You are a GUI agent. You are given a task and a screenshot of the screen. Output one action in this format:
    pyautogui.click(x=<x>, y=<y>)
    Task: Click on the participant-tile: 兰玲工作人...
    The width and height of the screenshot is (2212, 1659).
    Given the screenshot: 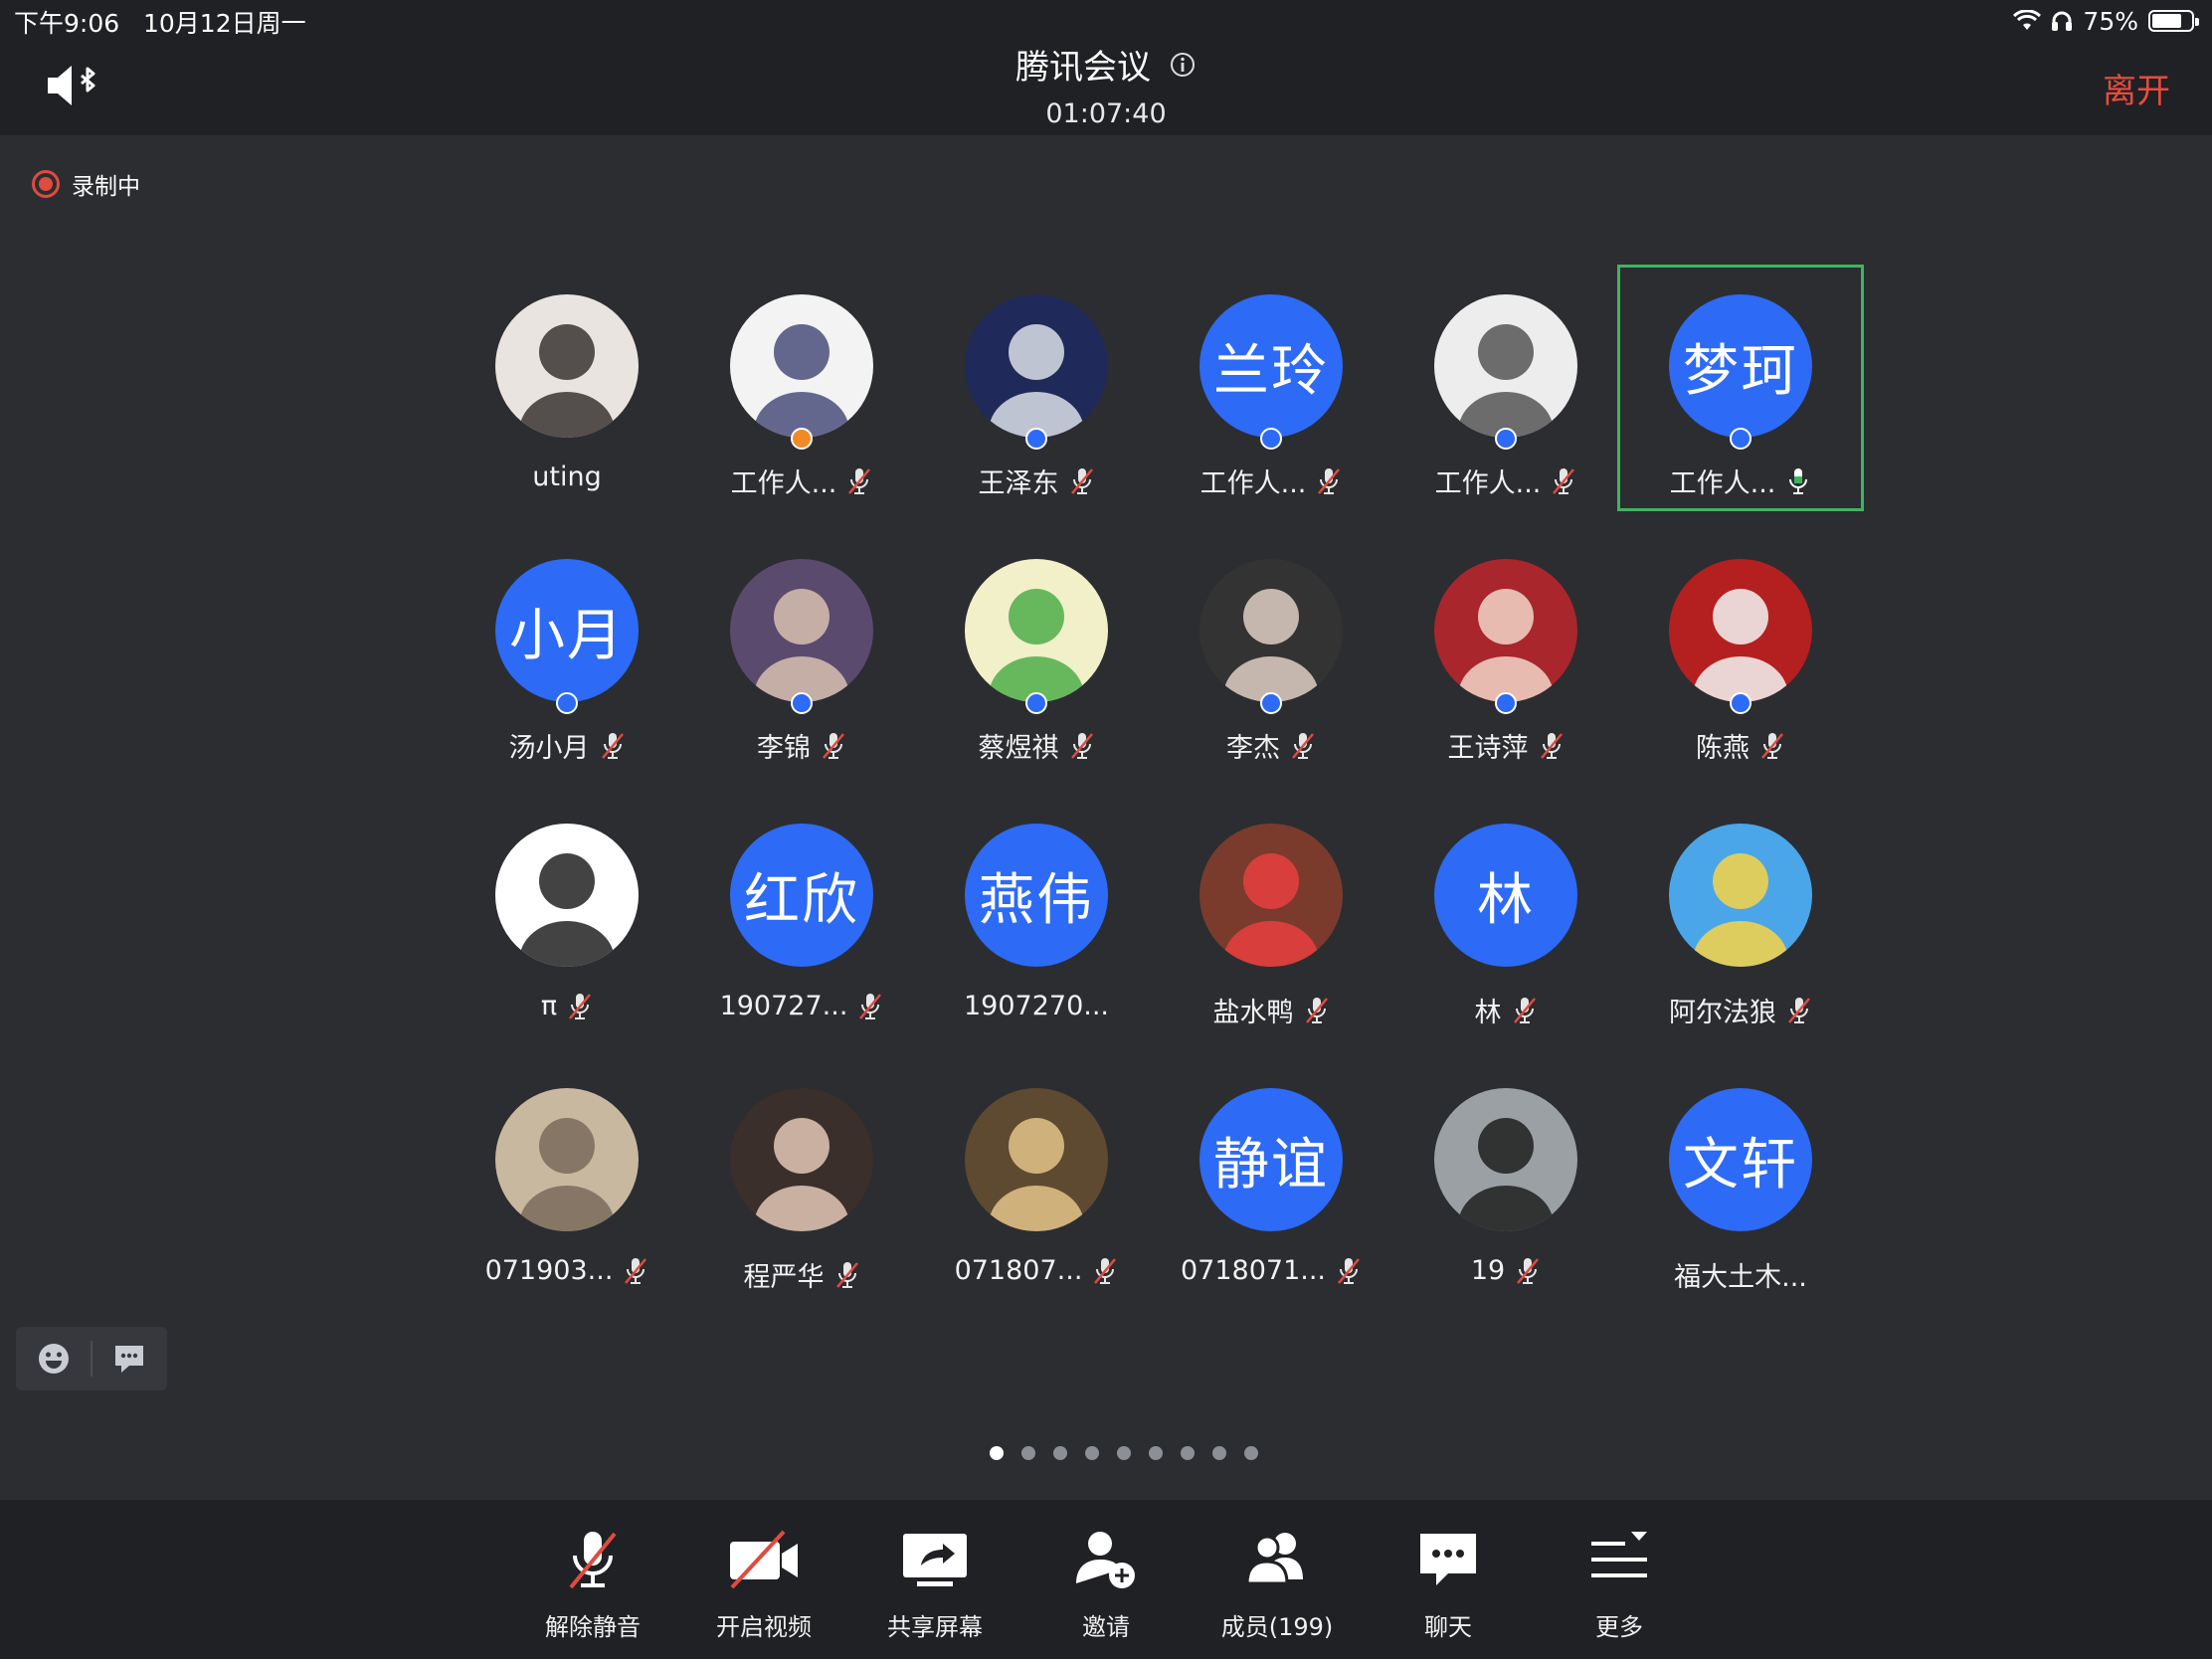 What is the action you would take?
    pyautogui.click(x=1271, y=388)
    